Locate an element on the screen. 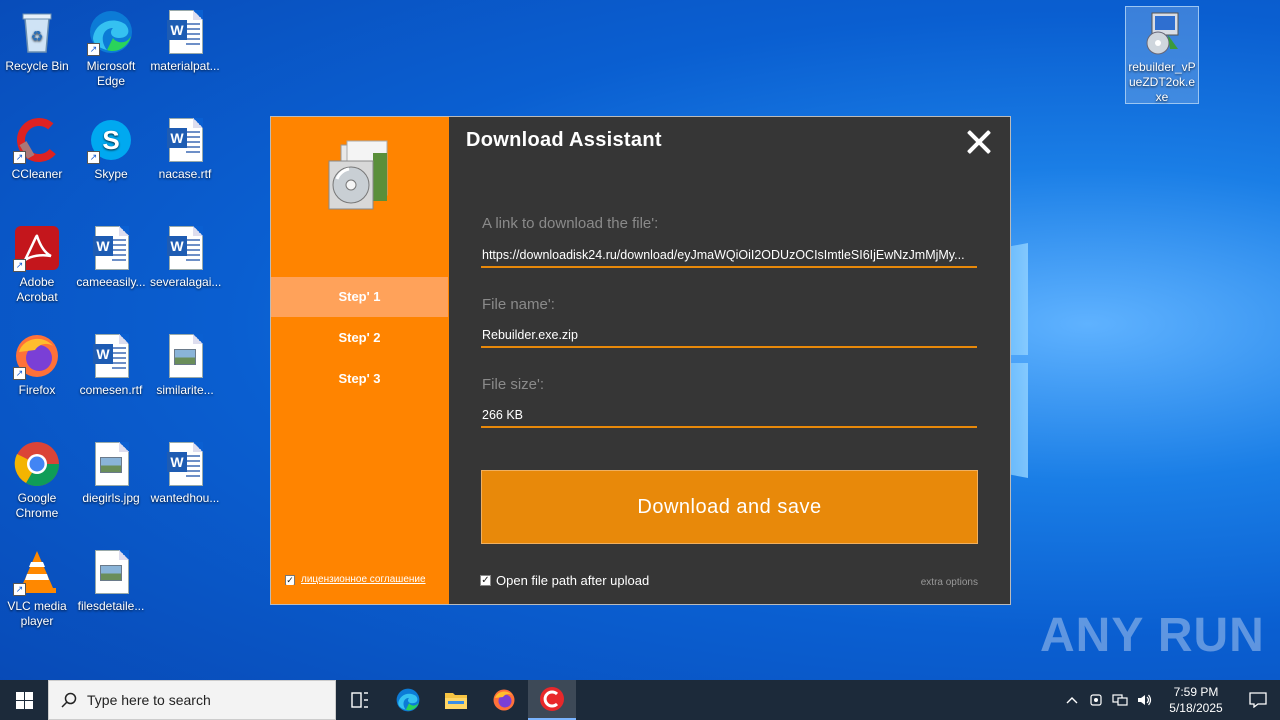 The image size is (1280, 720). taskbar-clock: 7:59 PM 5/18/2025 is located at coordinates (1196, 700).